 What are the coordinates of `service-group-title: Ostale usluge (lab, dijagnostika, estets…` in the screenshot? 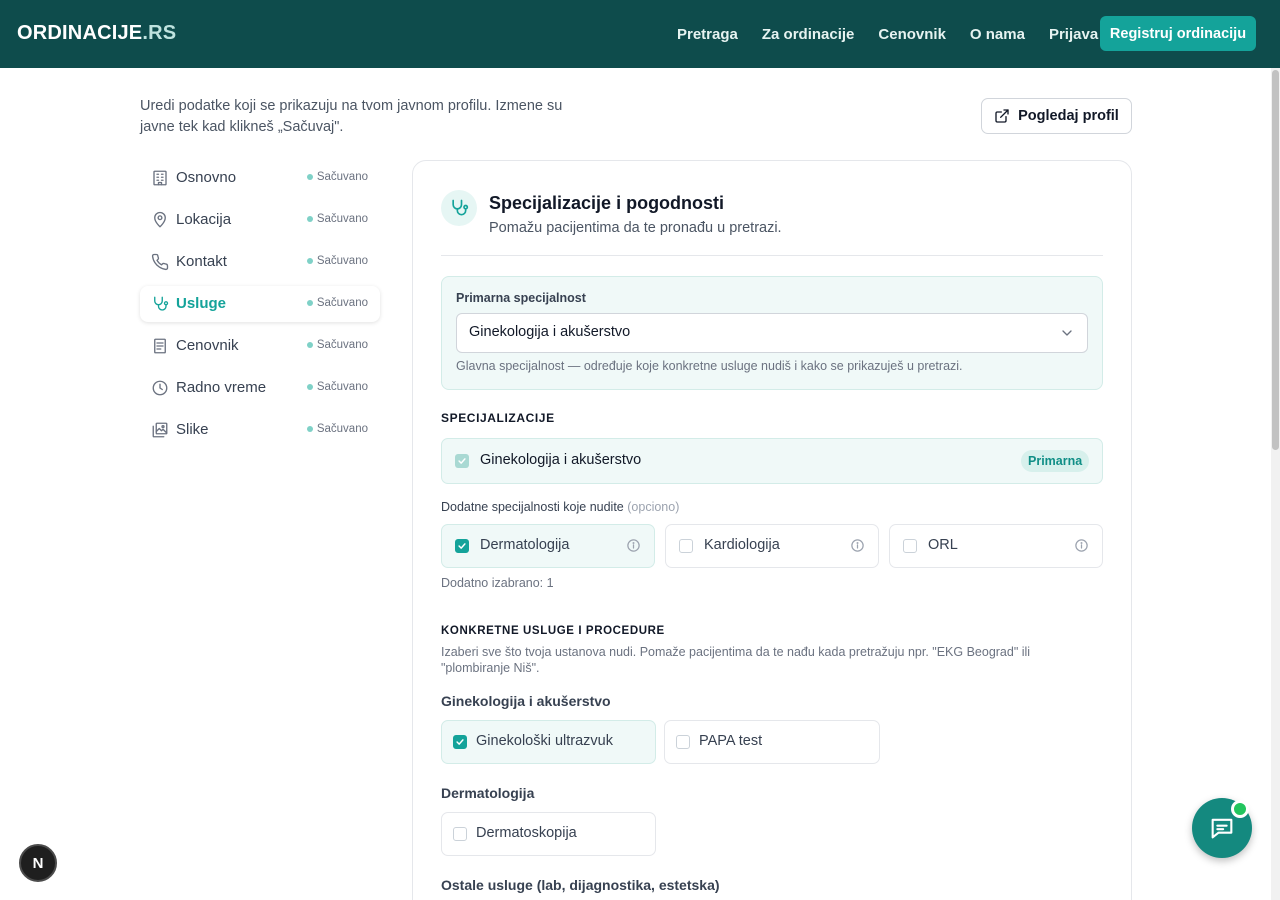 It's located at (580, 885).